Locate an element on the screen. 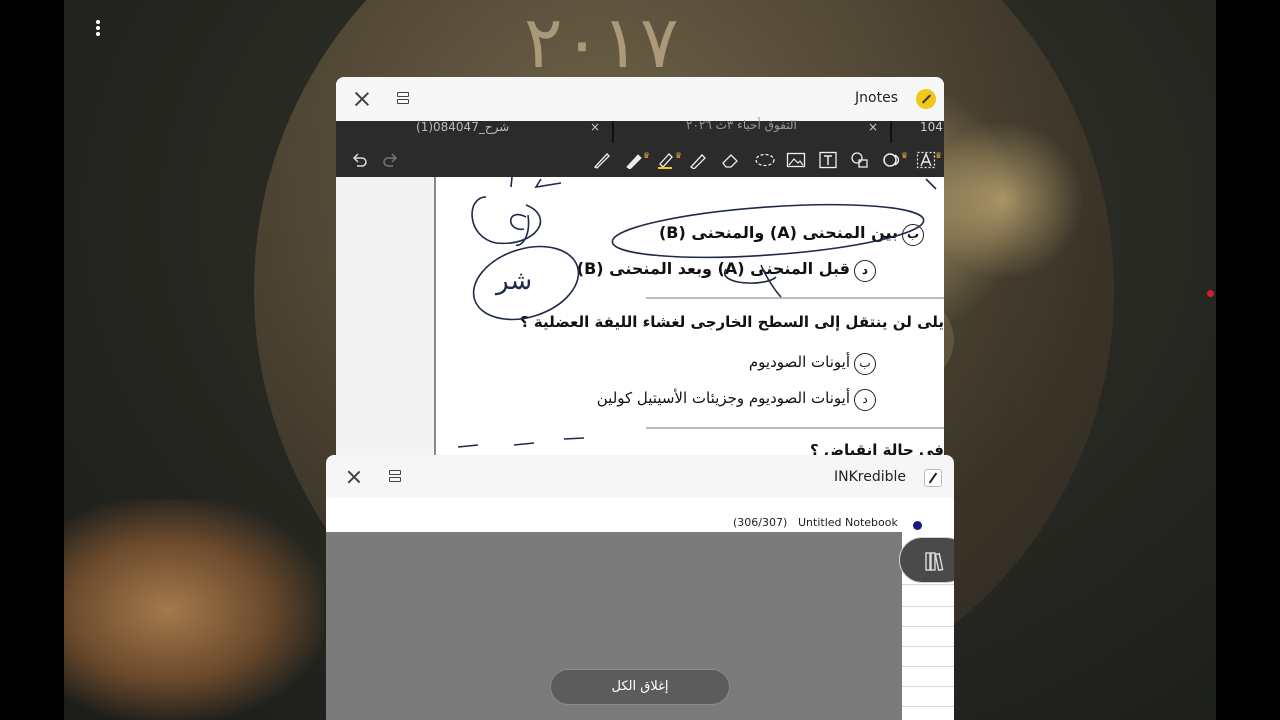 The image size is (1280, 720). highlighter-icon: ♛ is located at coordinates (669, 160).